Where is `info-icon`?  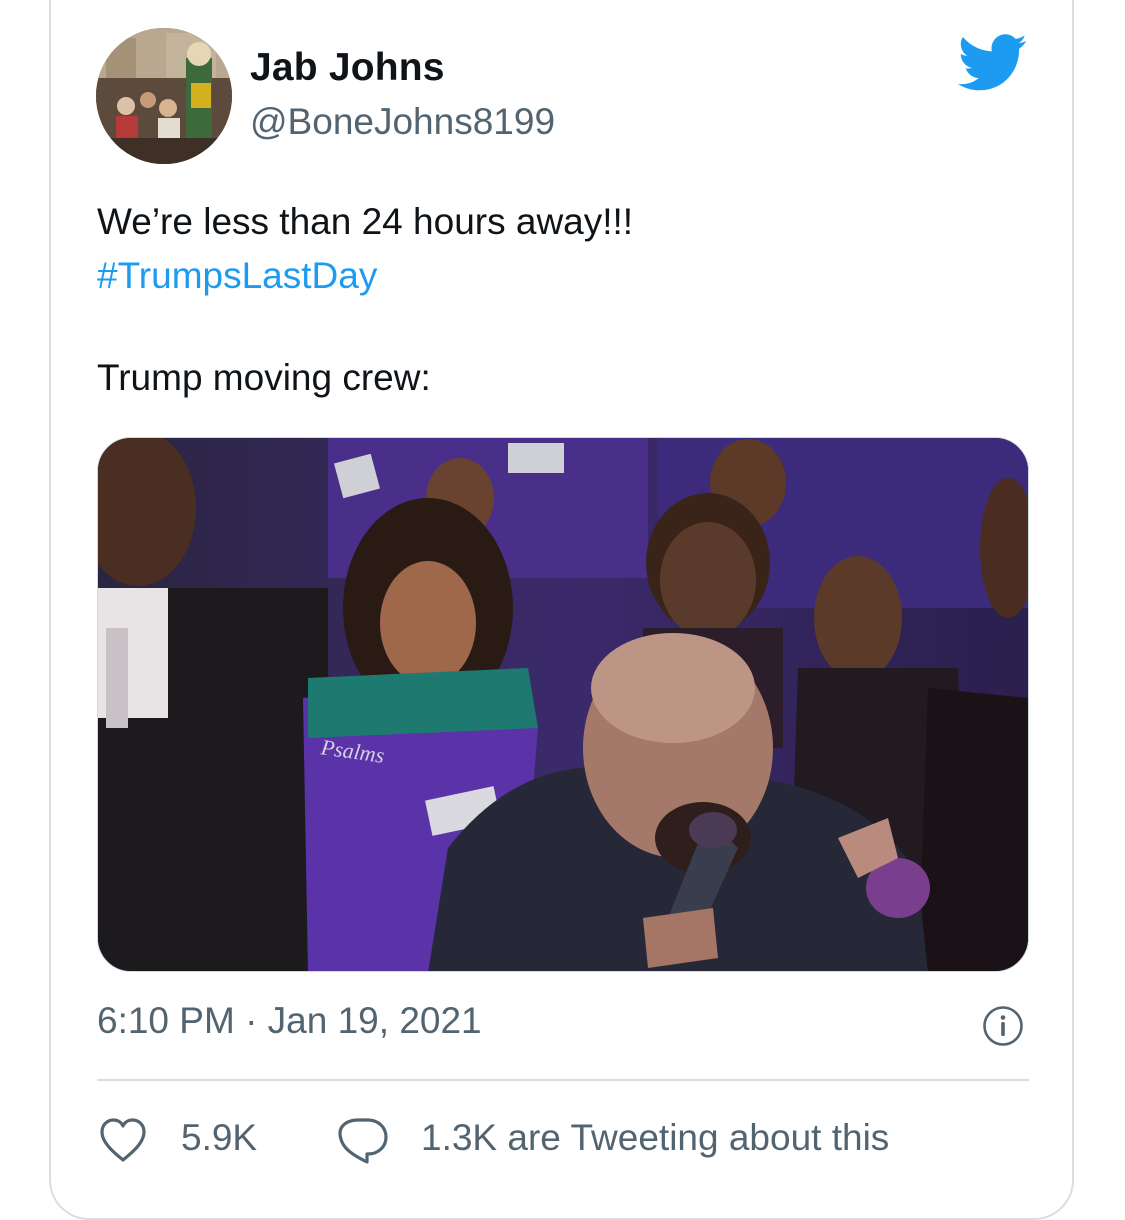
info-icon is located at coordinates (1003, 1026).